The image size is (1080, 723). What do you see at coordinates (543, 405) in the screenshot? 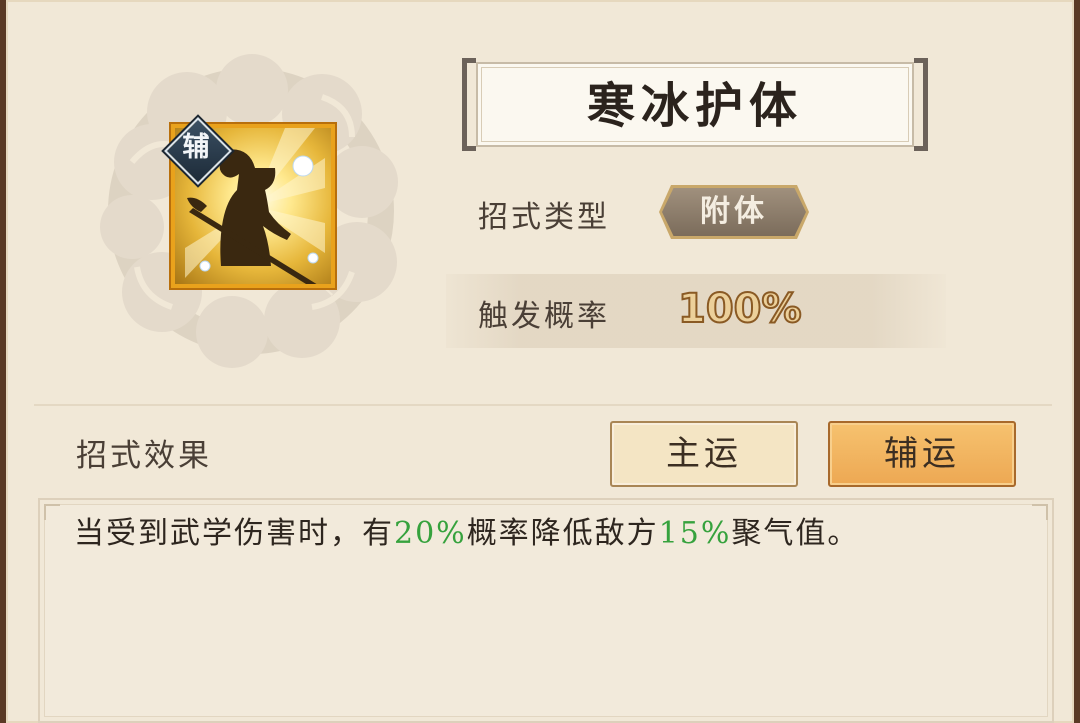
I see `section-divider` at bounding box center [543, 405].